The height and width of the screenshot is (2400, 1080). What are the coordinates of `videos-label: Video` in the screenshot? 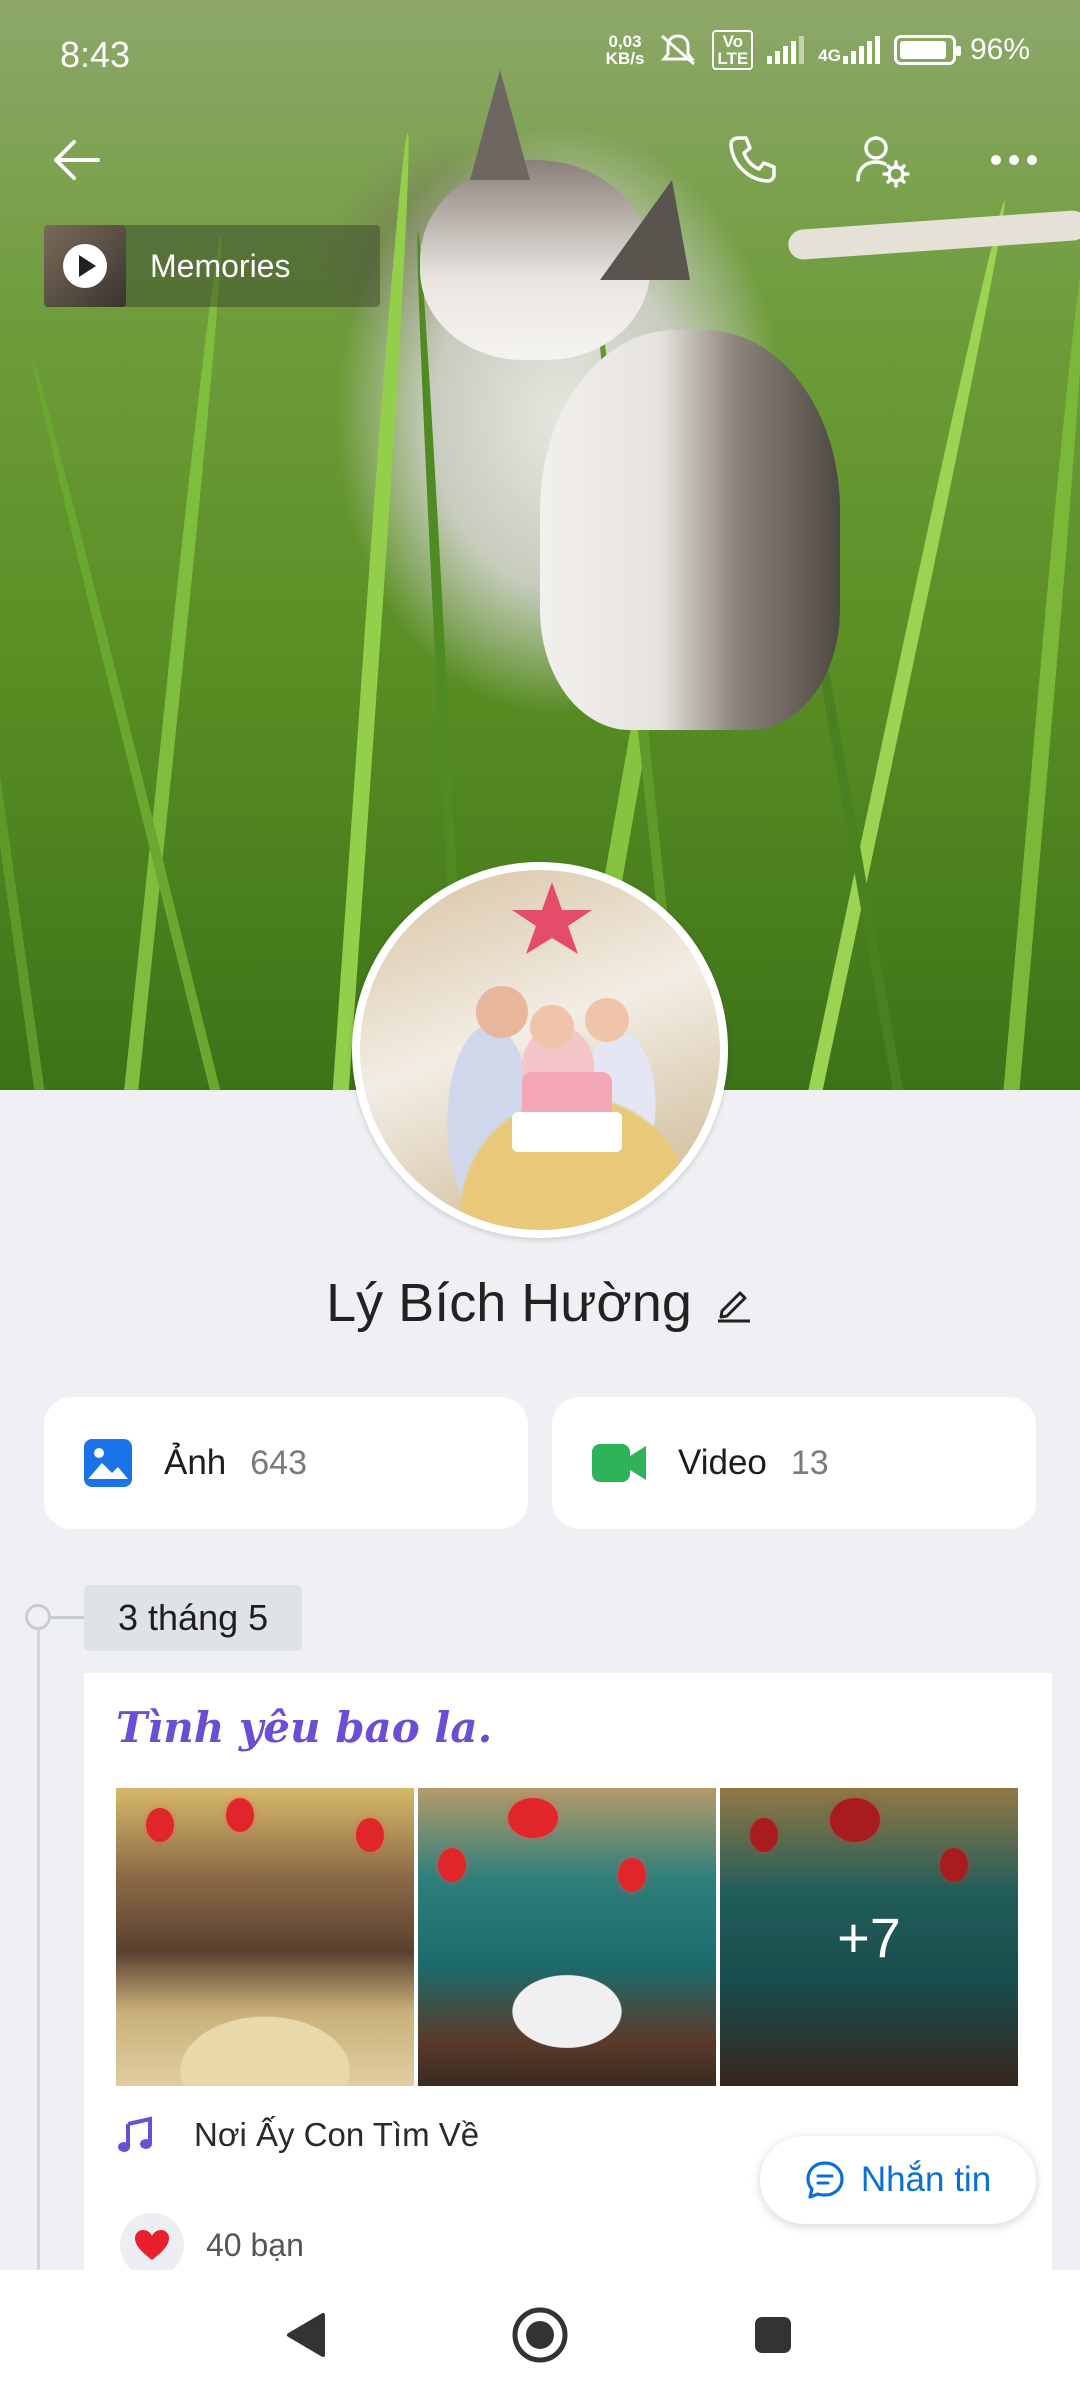 It's located at (722, 1462).